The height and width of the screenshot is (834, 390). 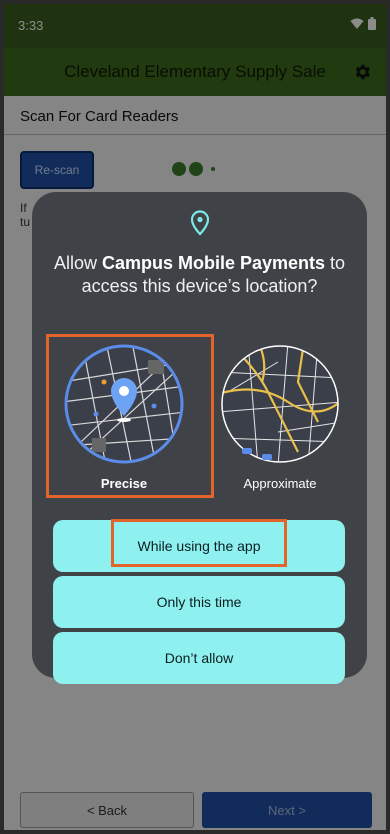 What do you see at coordinates (124, 483) in the screenshot?
I see `precise-option-label: Precise` at bounding box center [124, 483].